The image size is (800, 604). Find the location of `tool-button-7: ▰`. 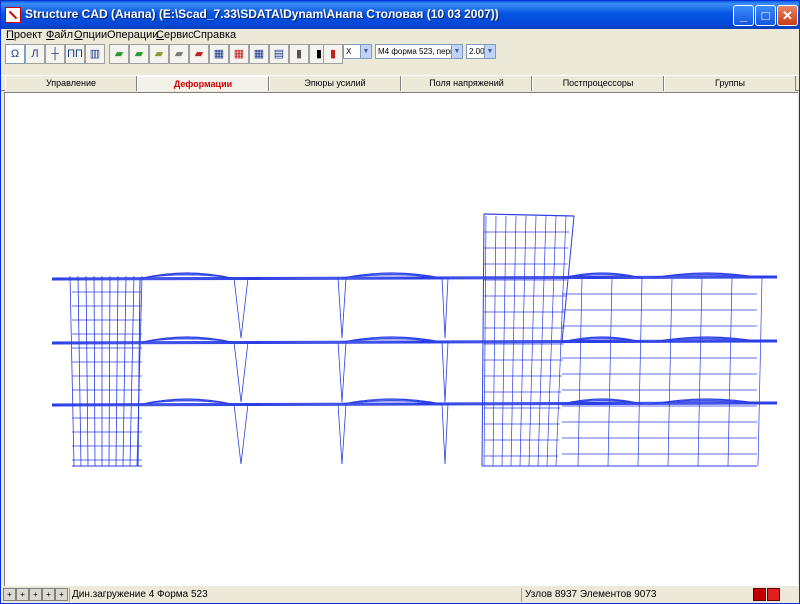

tool-button-7: ▰ is located at coordinates (139, 54).